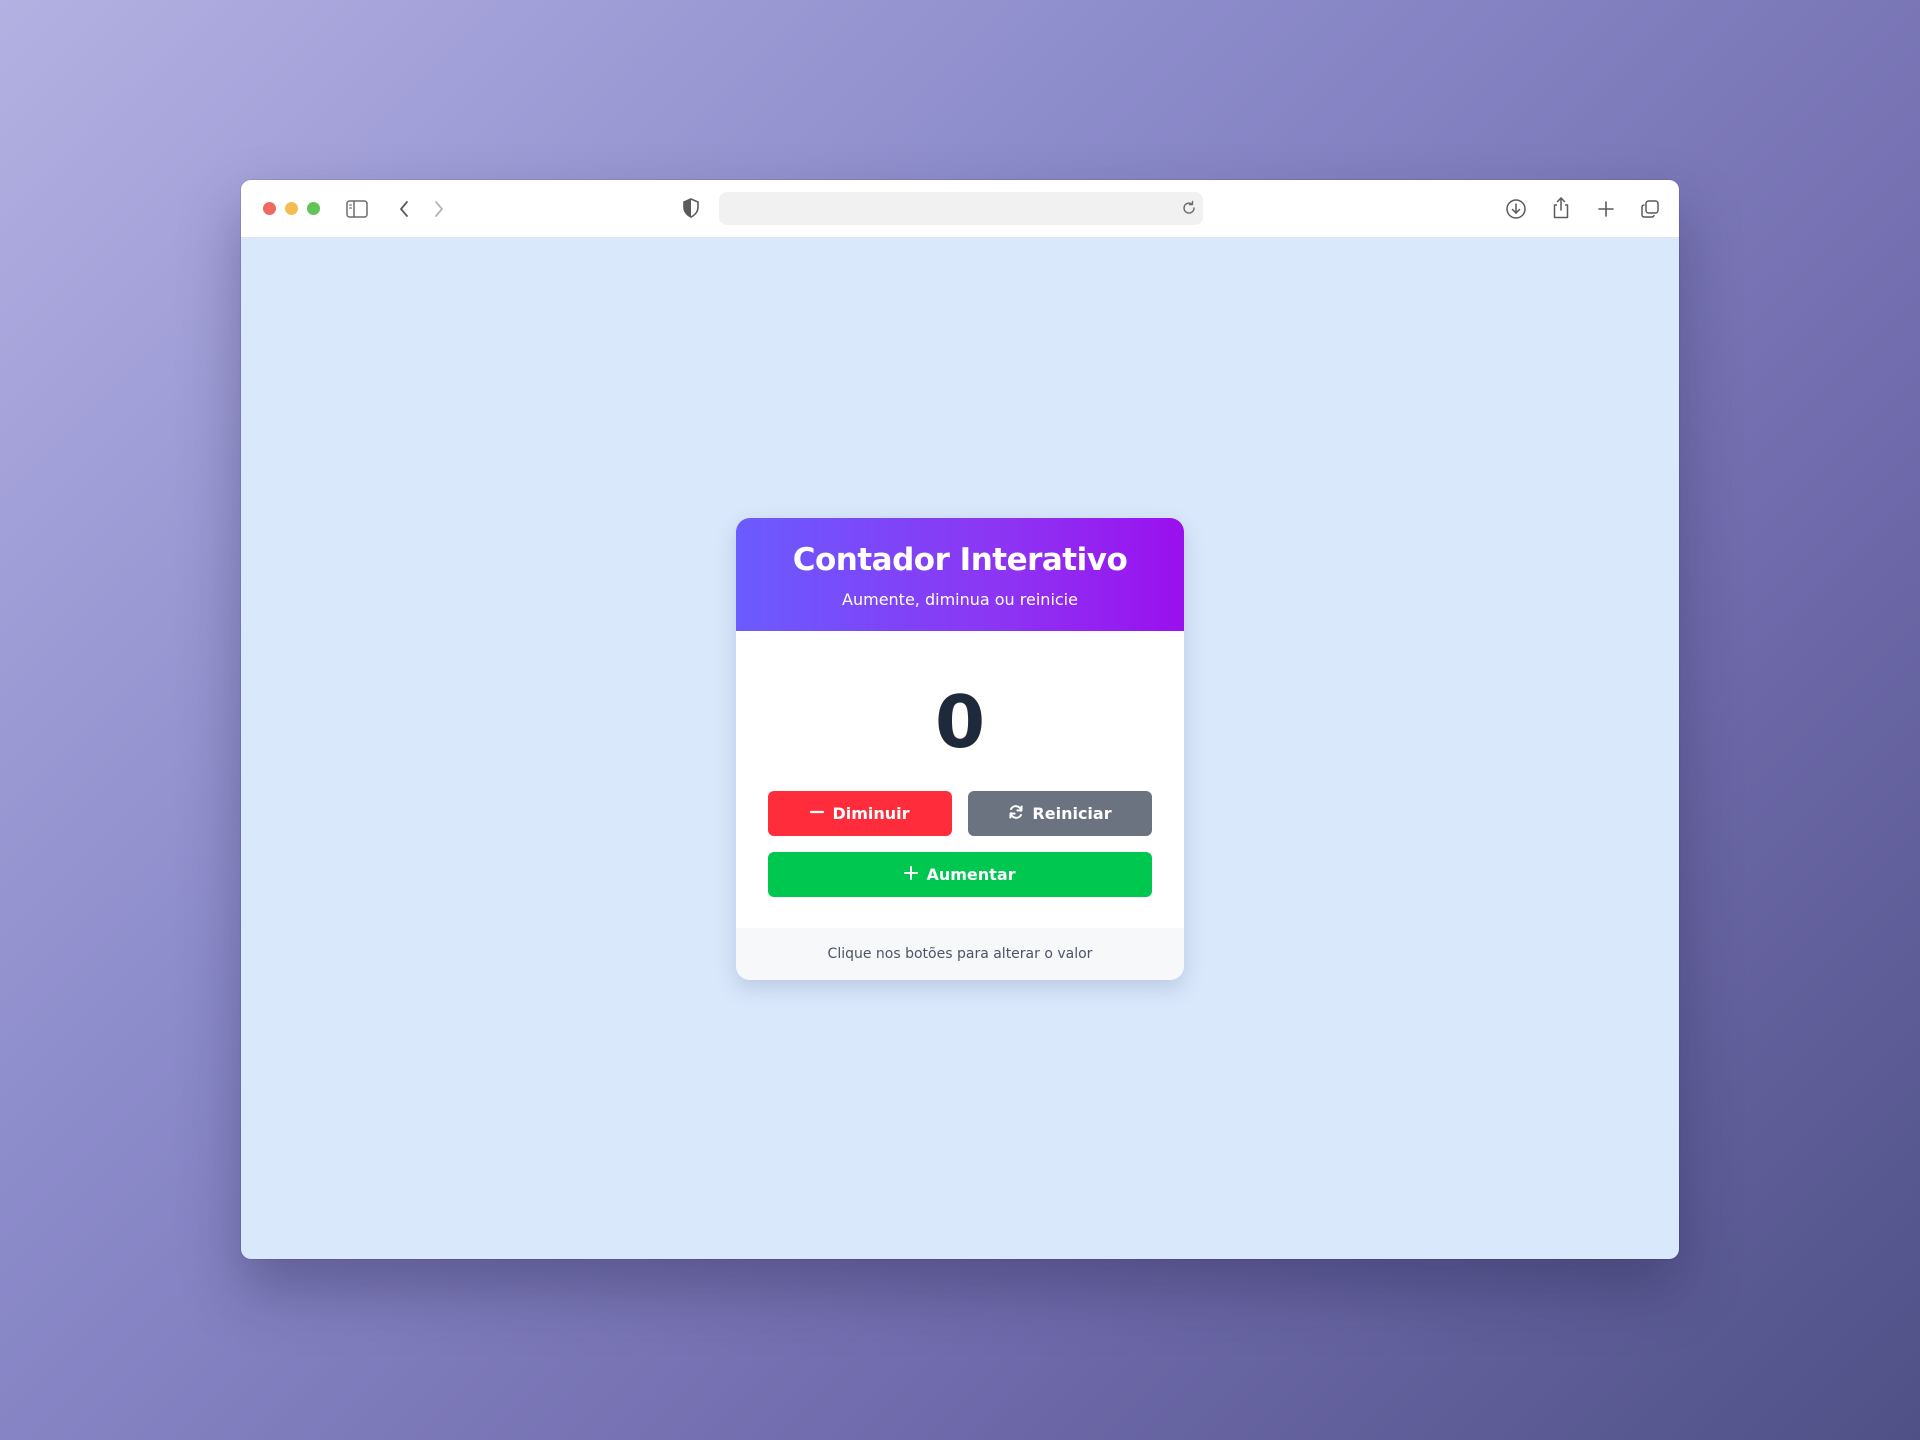  Describe the element at coordinates (1650, 209) in the screenshot. I see `tab-overview-icon` at that location.